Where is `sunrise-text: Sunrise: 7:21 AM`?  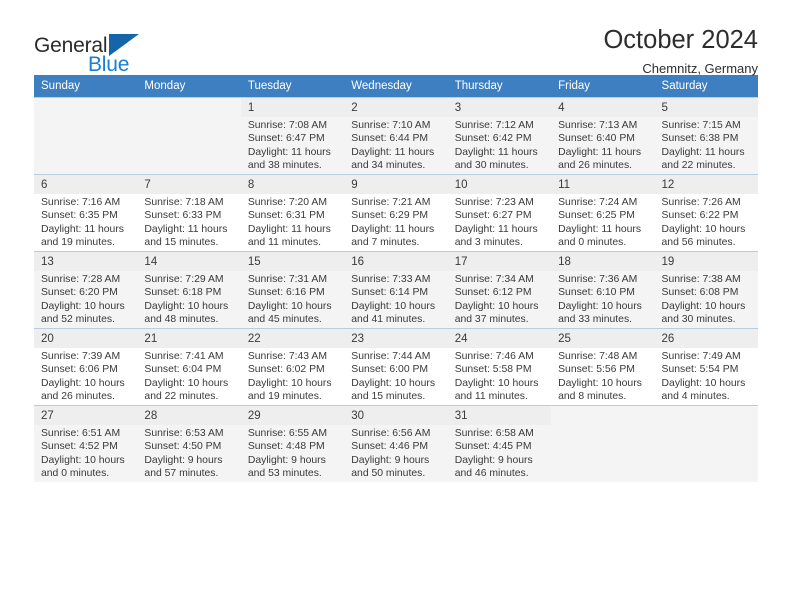
sunrise-text: Sunrise: 7:21 AM is located at coordinates (391, 203).